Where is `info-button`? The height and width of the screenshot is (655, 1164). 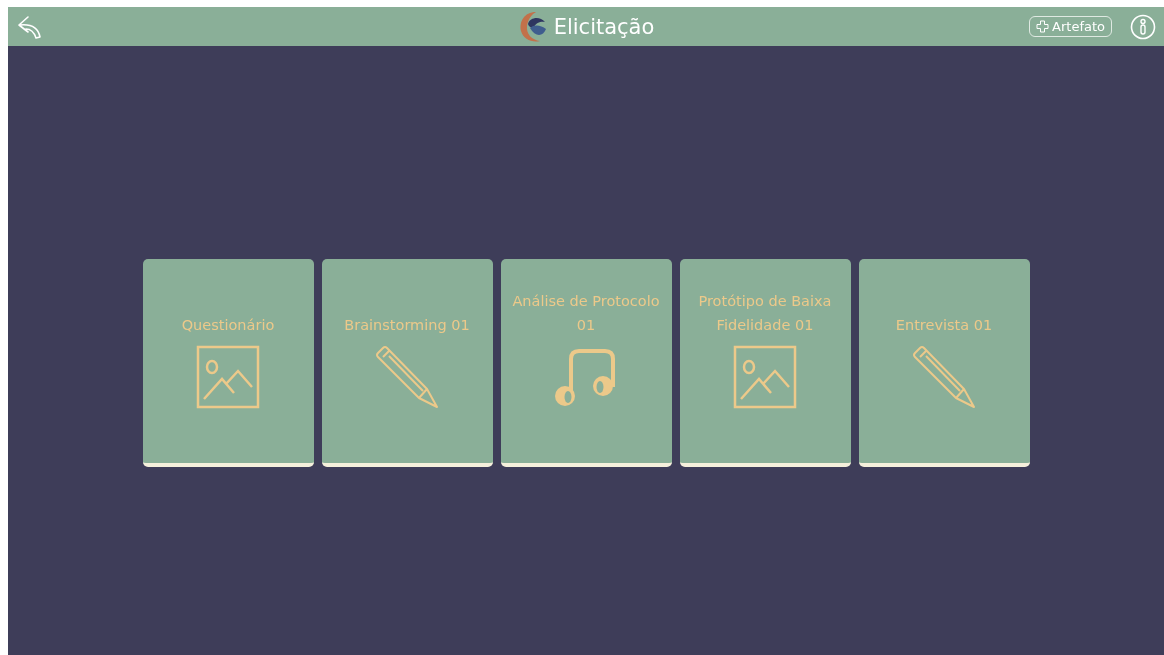
info-button is located at coordinates (1143, 26).